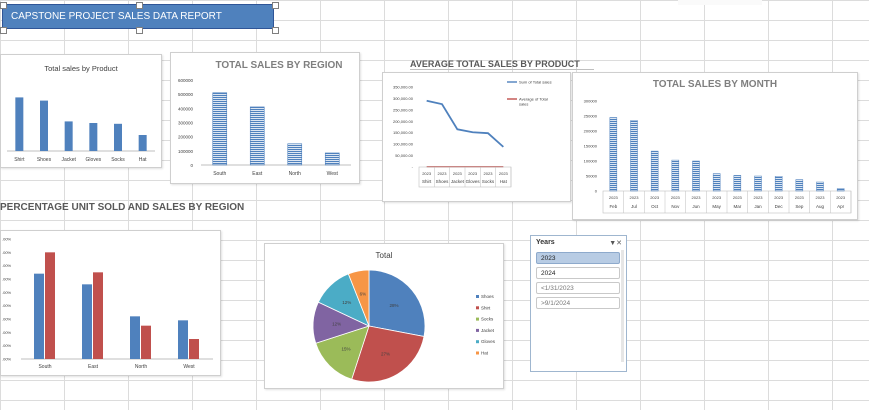 Image resolution: width=869 pixels, height=410 pixels. What do you see at coordinates (186, 80) in the screenshot?
I see `region-y-tick: 600000` at bounding box center [186, 80].